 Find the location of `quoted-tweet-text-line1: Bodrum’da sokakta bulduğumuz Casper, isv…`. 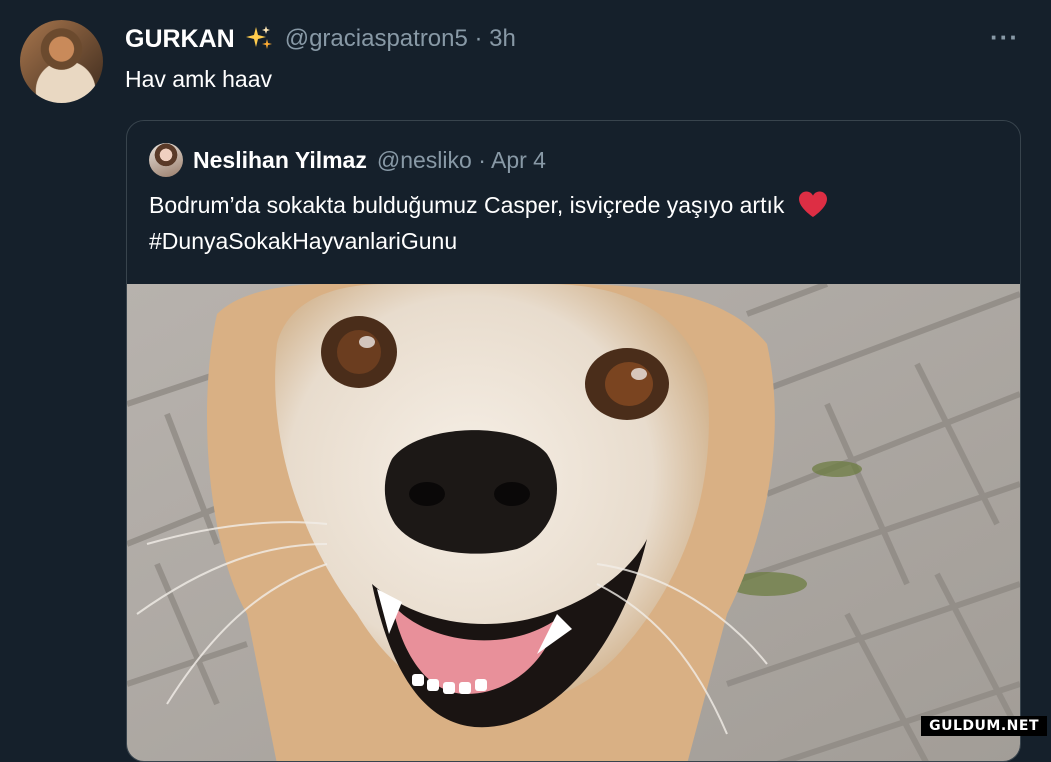

quoted-tweet-text-line1: Bodrum’da sokakta bulduğumuz Casper, isv… is located at coordinates (467, 205).